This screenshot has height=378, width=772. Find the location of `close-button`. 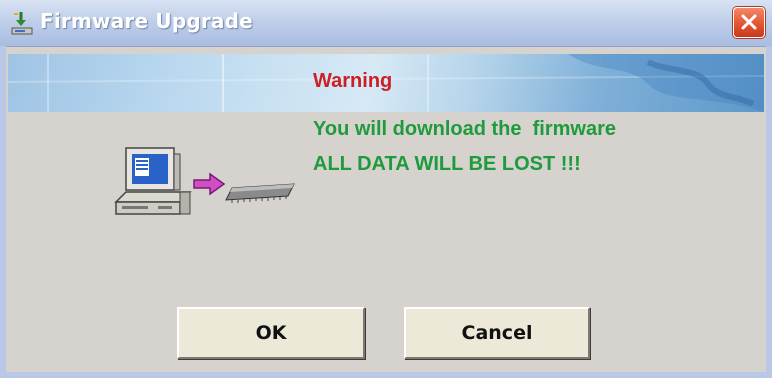

close-button is located at coordinates (749, 22).